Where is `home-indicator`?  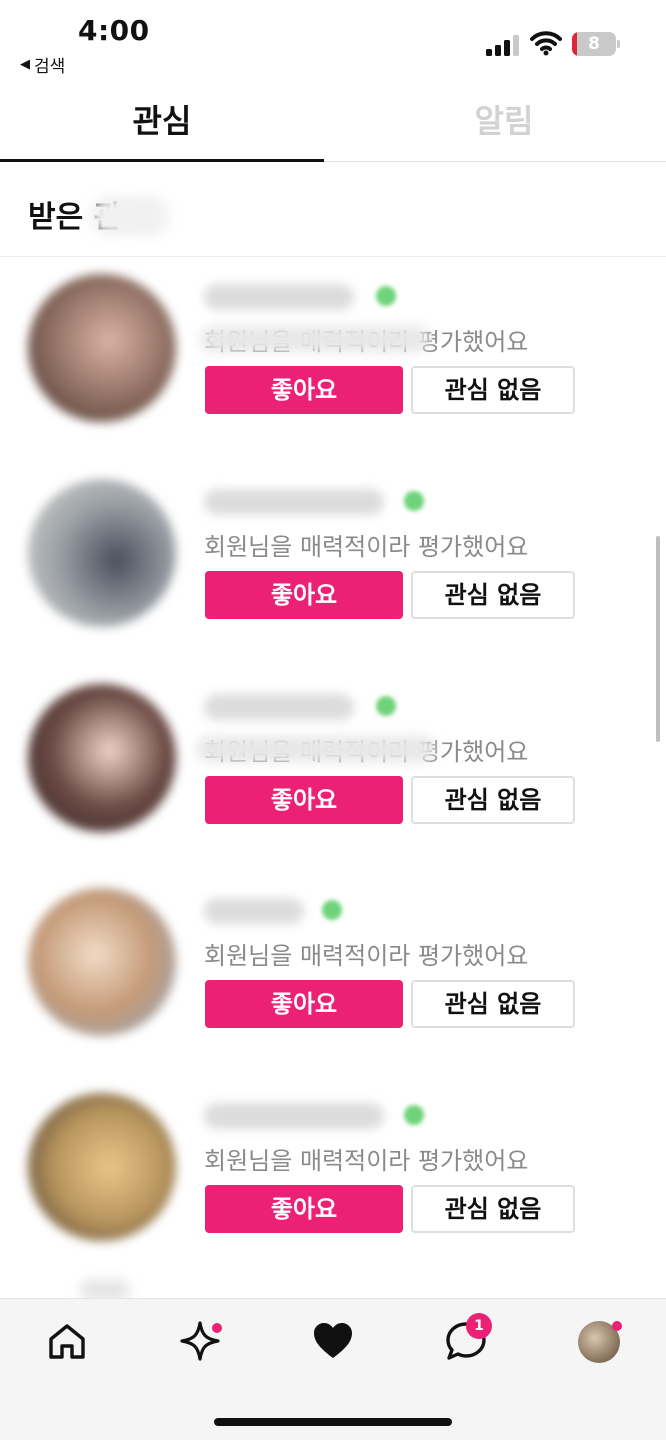
home-indicator is located at coordinates (333, 1422).